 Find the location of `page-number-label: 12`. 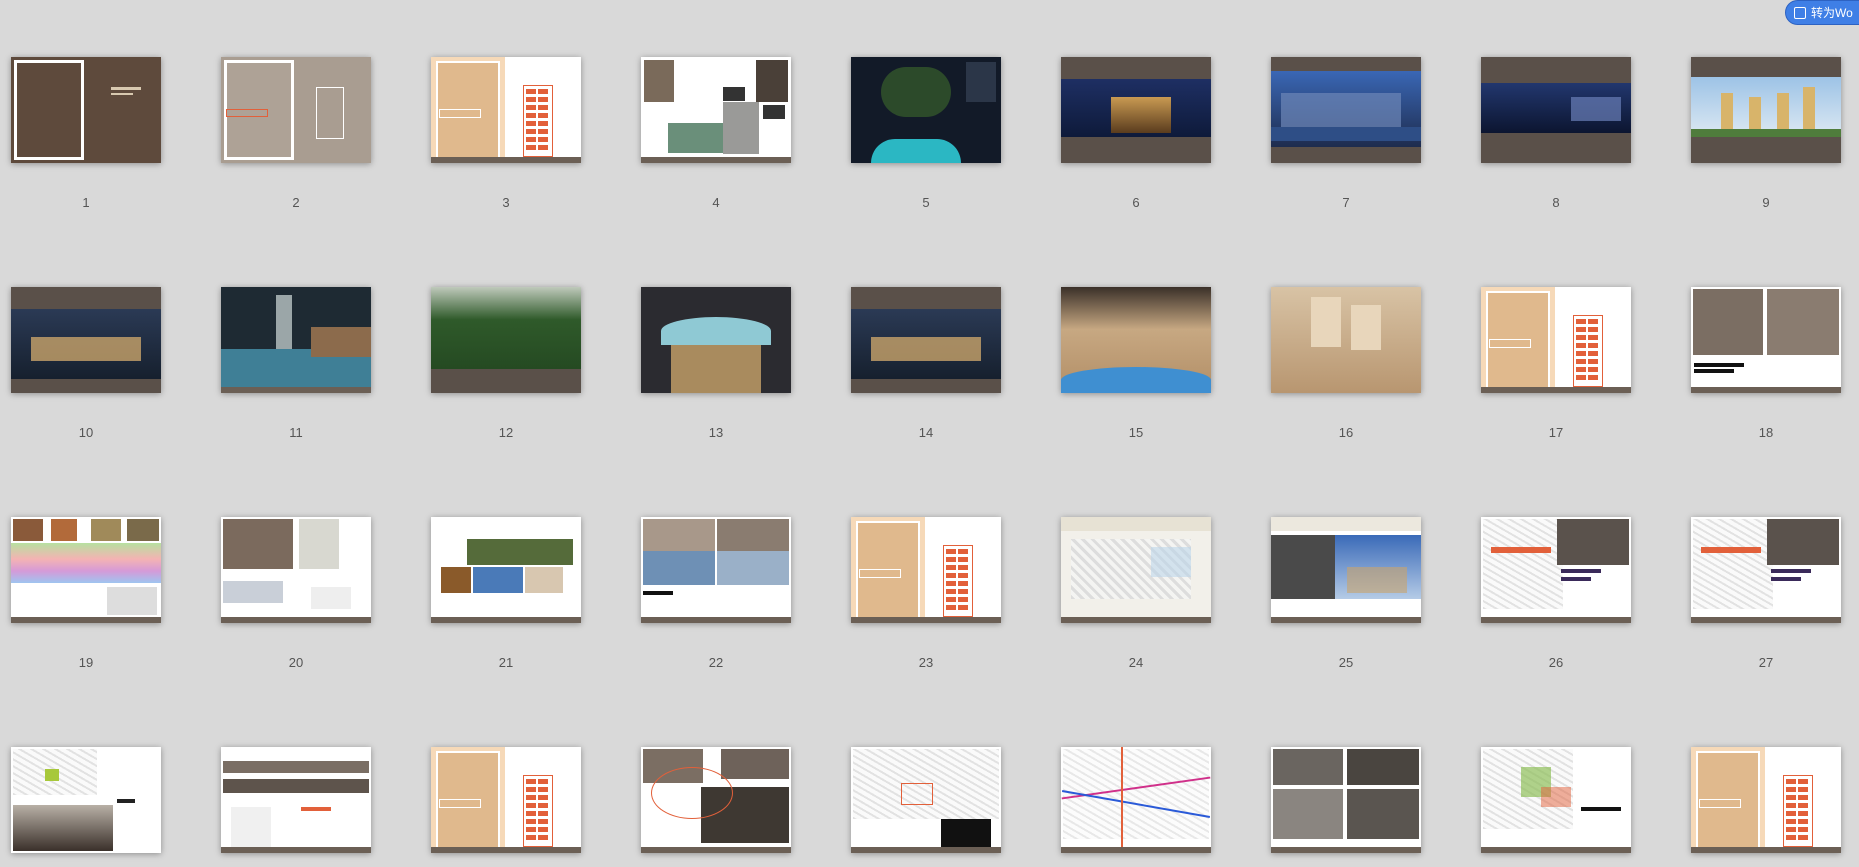

page-number-label: 12 is located at coordinates (506, 432).